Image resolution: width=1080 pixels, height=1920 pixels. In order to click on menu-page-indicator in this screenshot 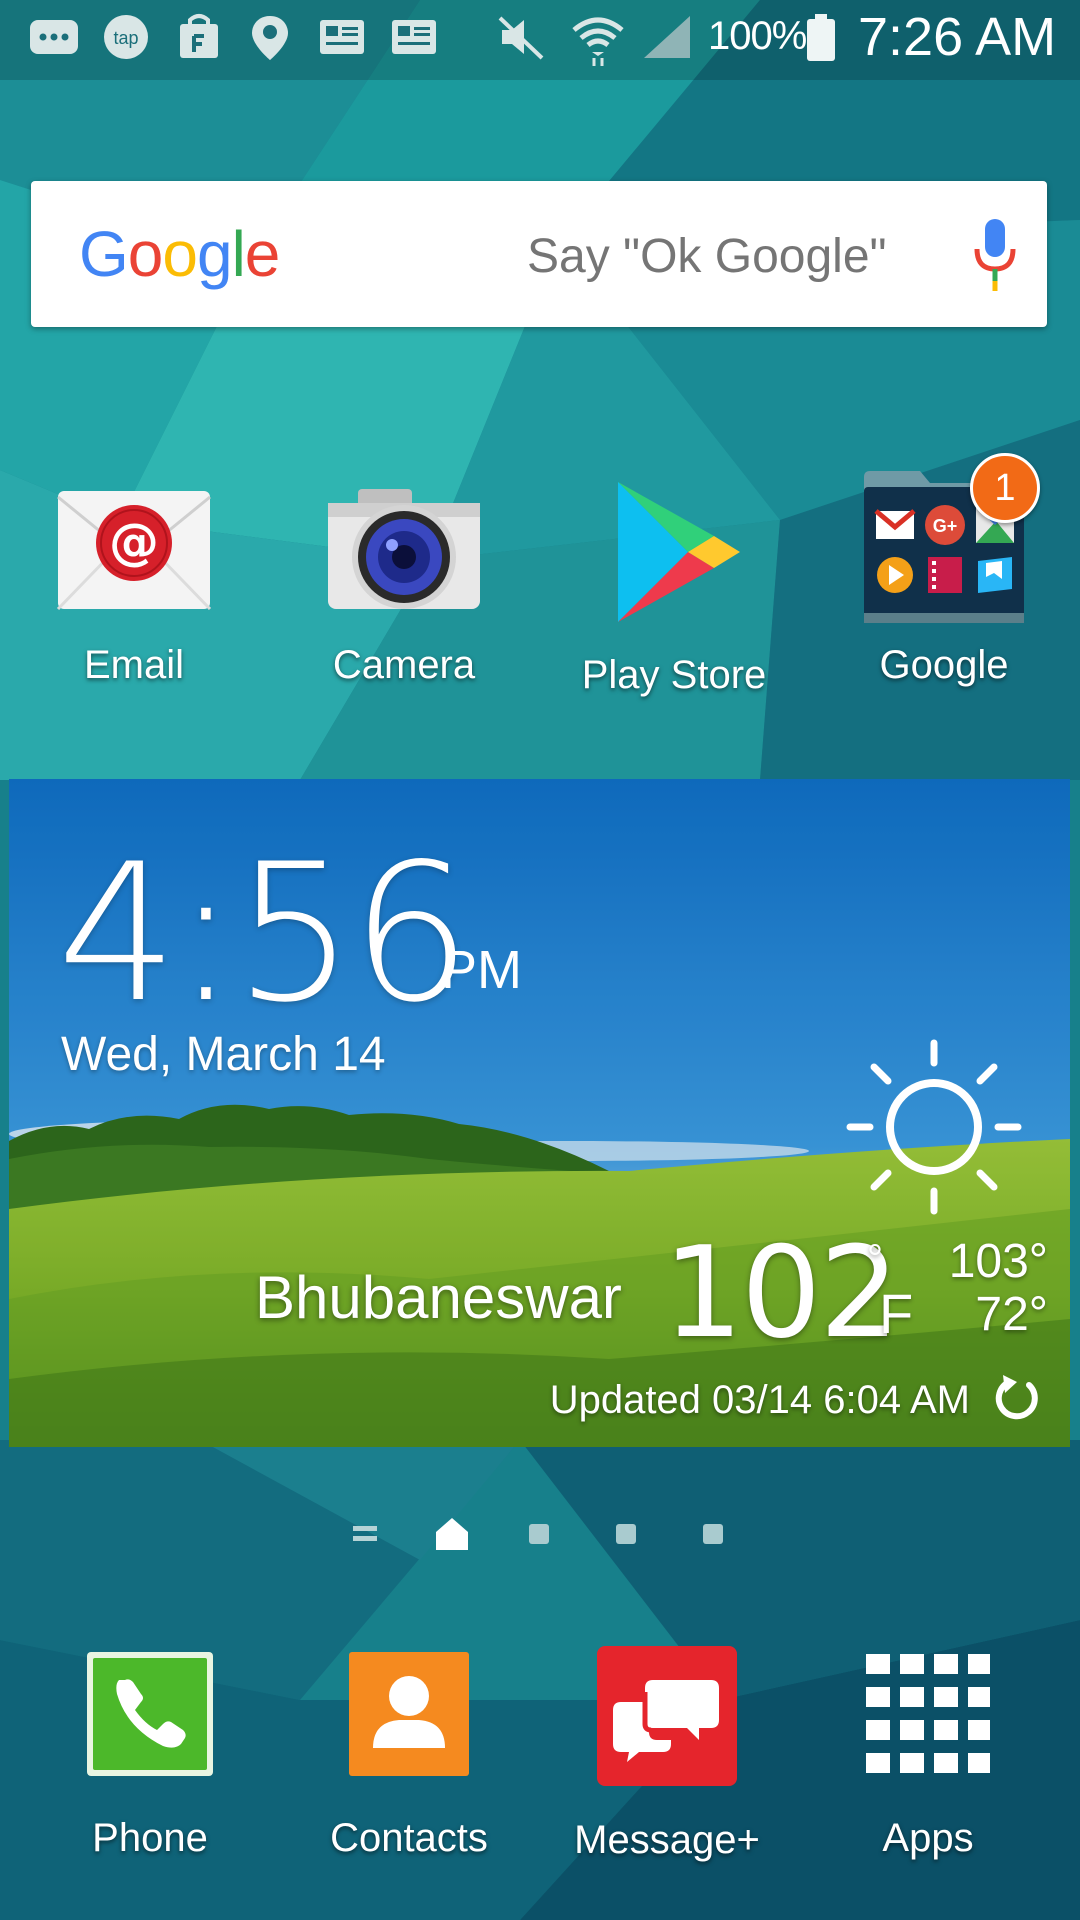, I will do `click(365, 1534)`.